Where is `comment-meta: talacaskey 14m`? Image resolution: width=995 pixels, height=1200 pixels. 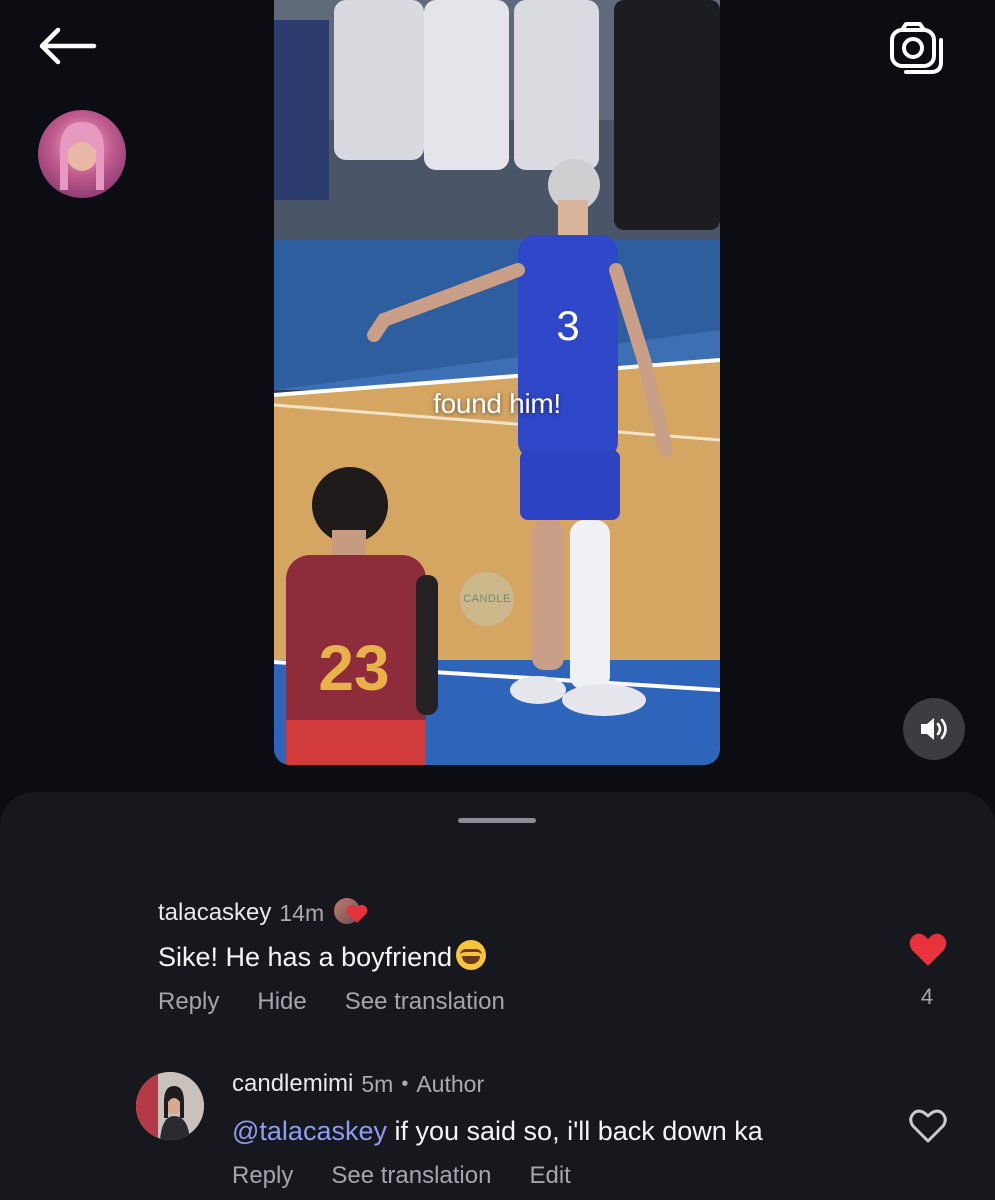 comment-meta: talacaskey 14m is located at coordinates (263, 913).